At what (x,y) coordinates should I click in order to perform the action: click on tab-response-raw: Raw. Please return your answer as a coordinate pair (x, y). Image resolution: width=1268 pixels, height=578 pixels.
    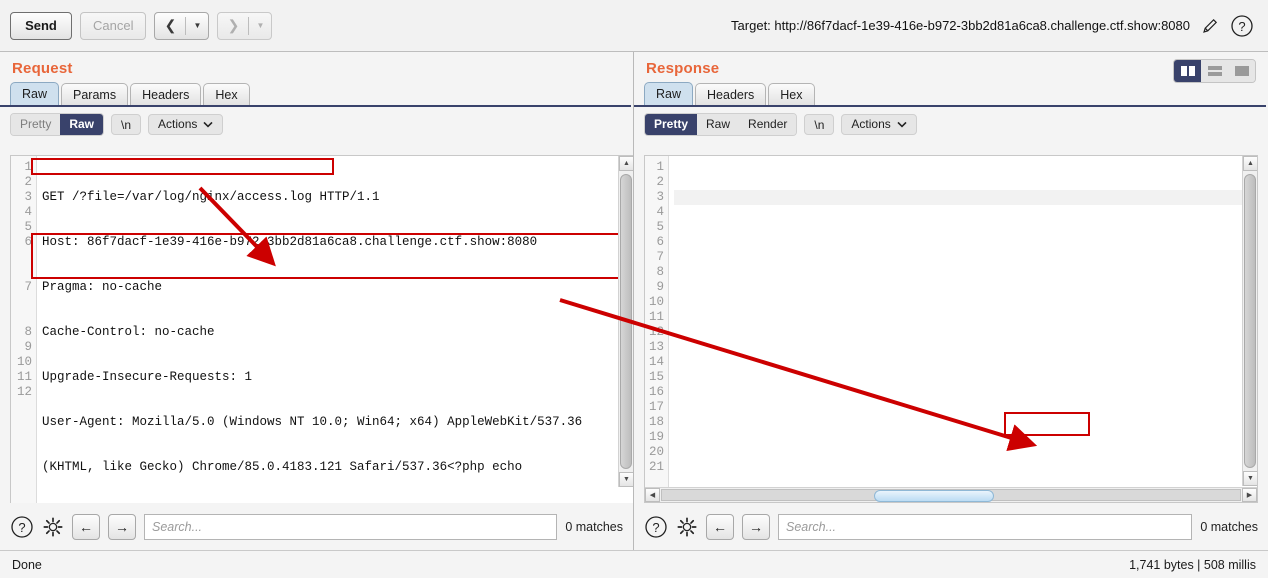
    Looking at the image, I should click on (669, 93).